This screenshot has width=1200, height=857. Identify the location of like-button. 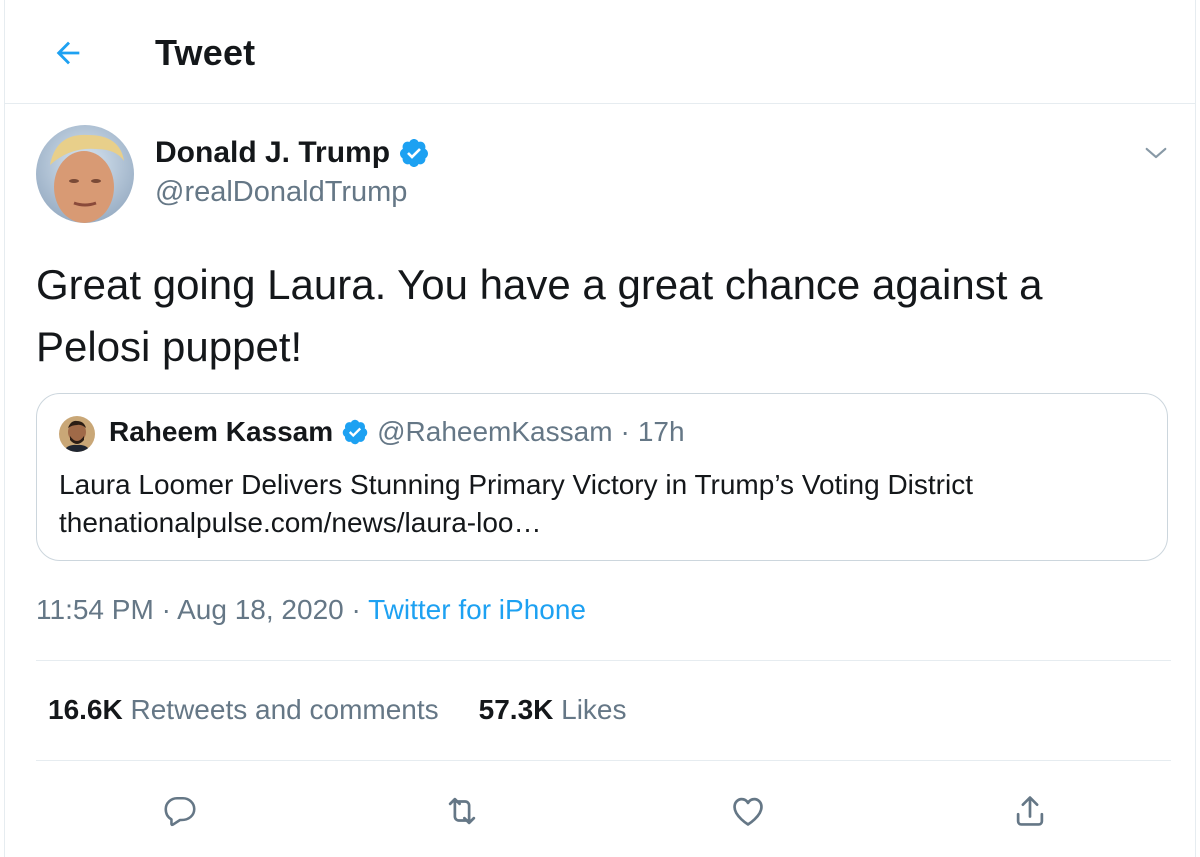
(748, 811).